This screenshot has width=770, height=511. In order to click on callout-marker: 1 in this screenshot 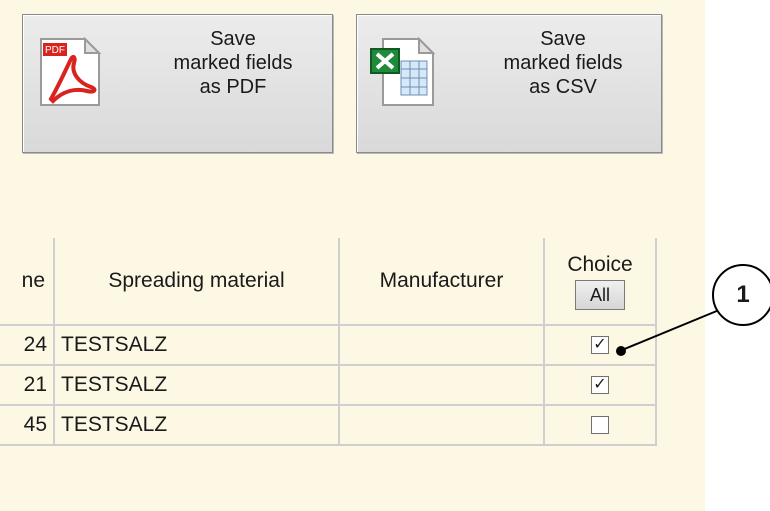, I will do `click(741, 295)`.